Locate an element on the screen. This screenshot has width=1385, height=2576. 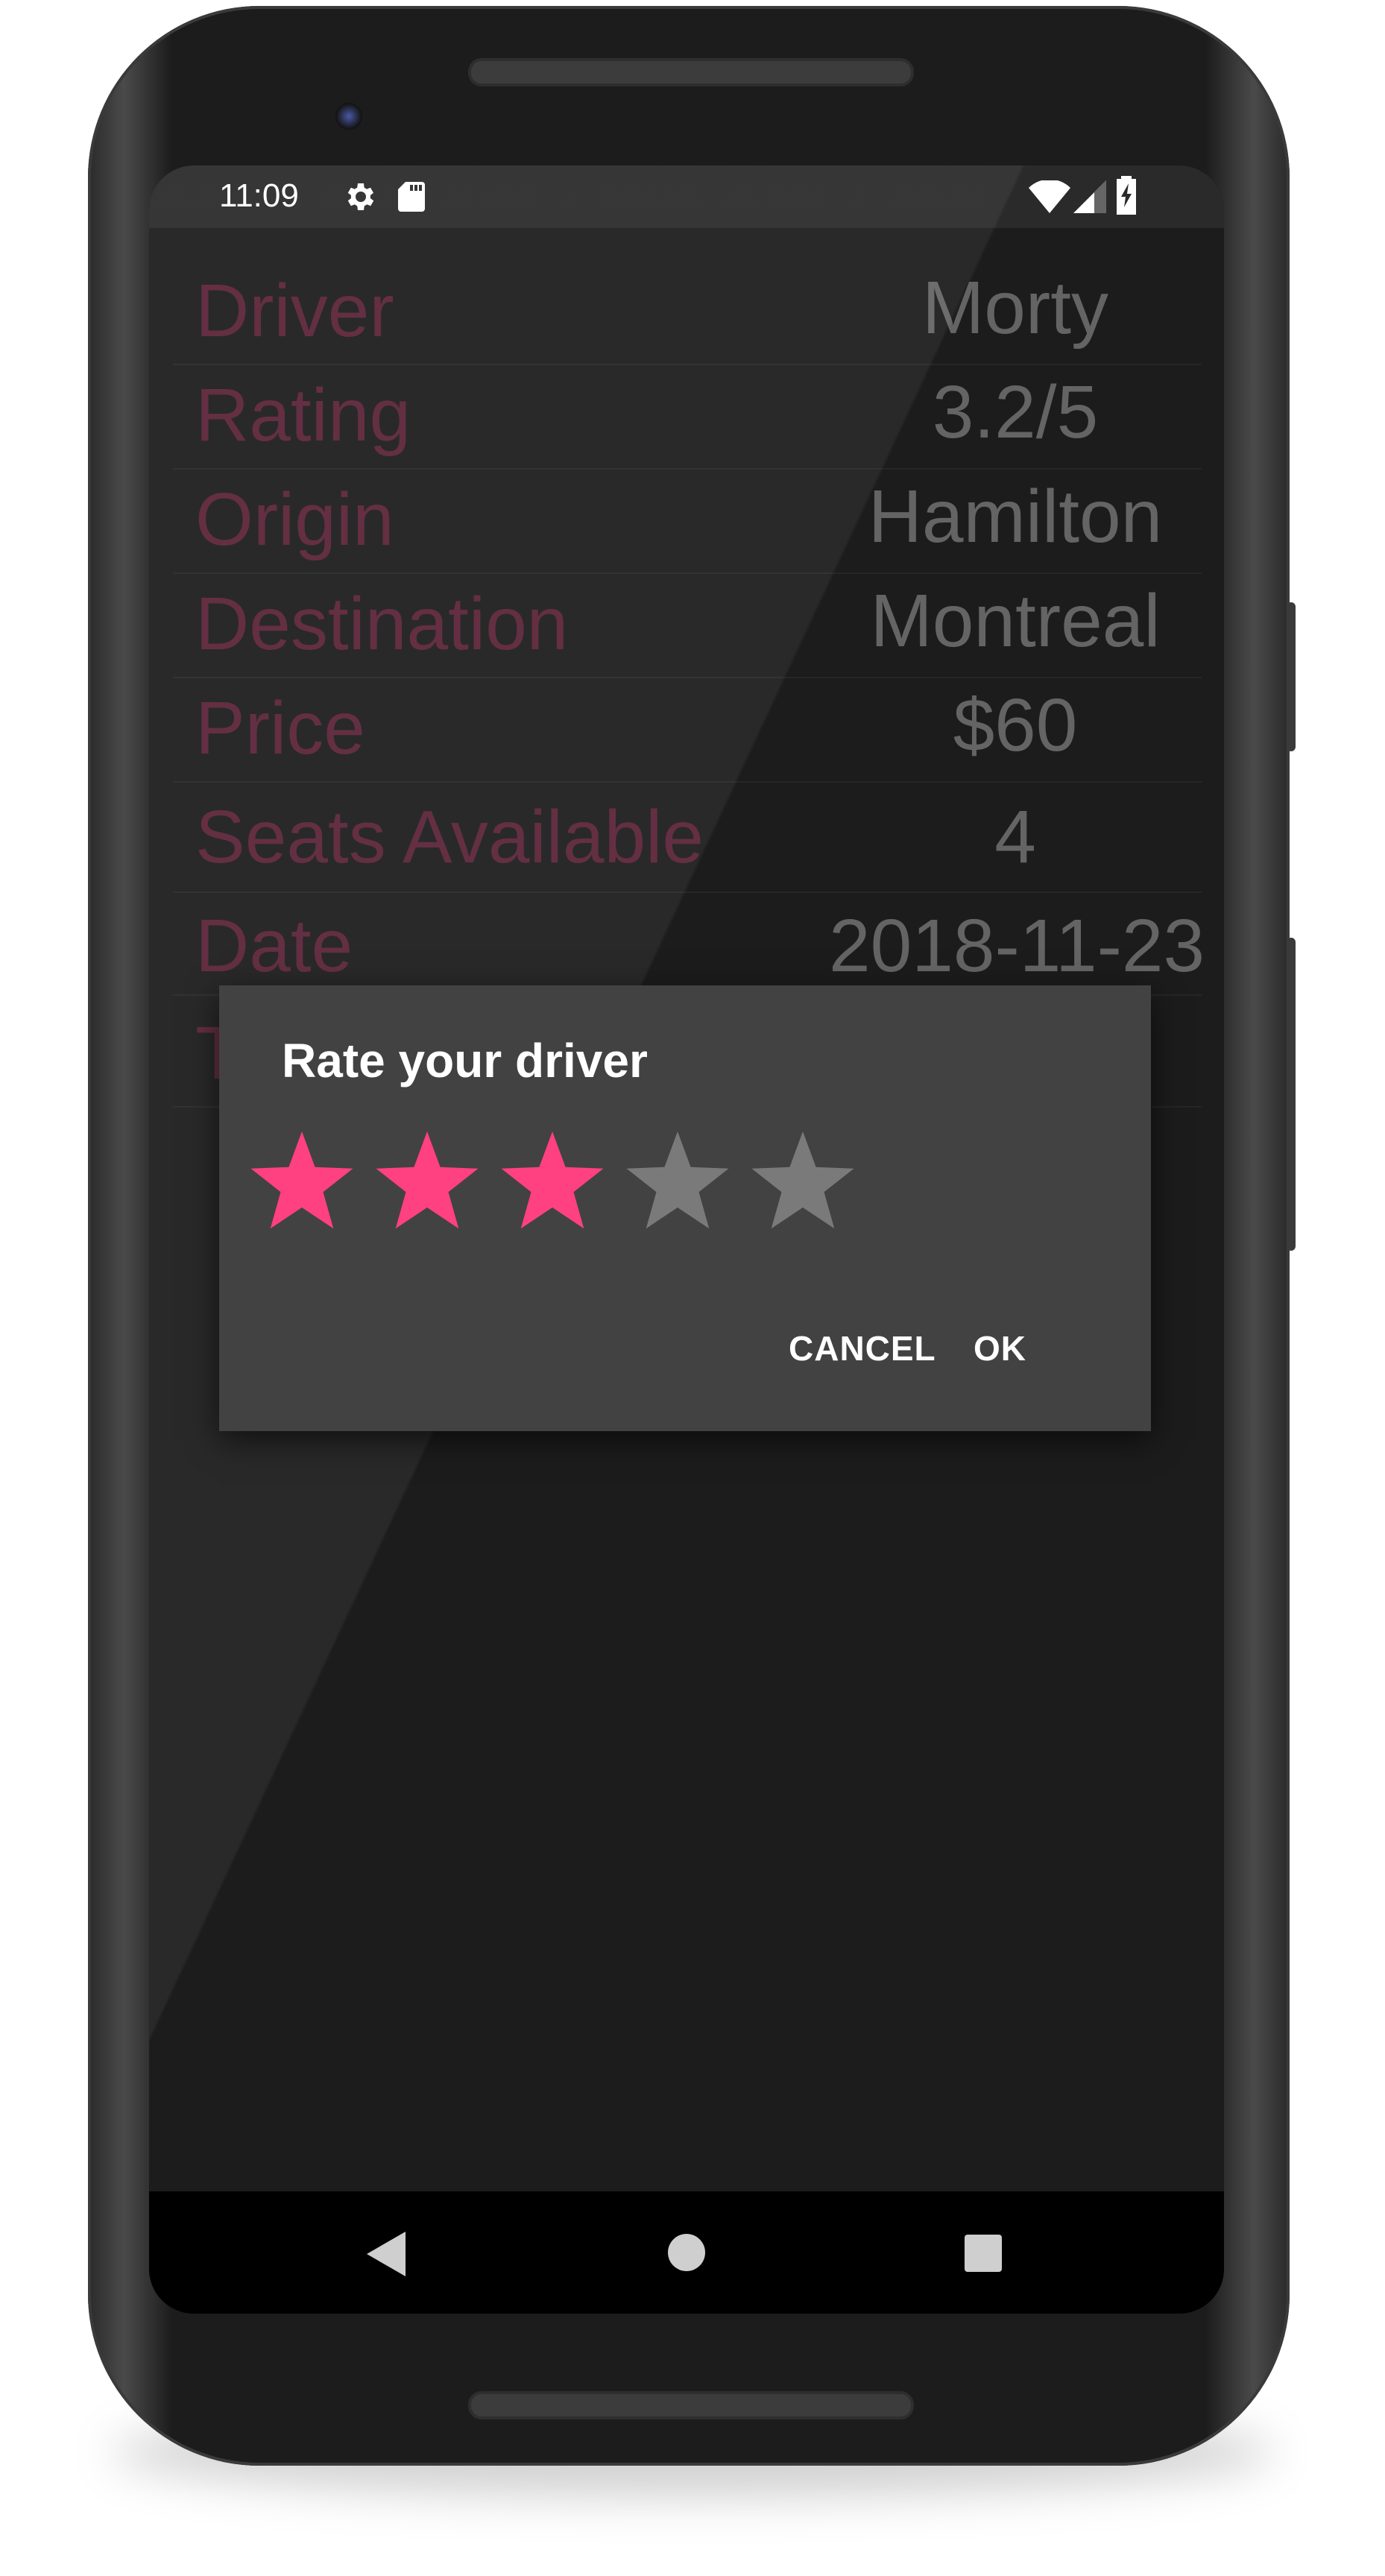
power-button is located at coordinates (1291, 676).